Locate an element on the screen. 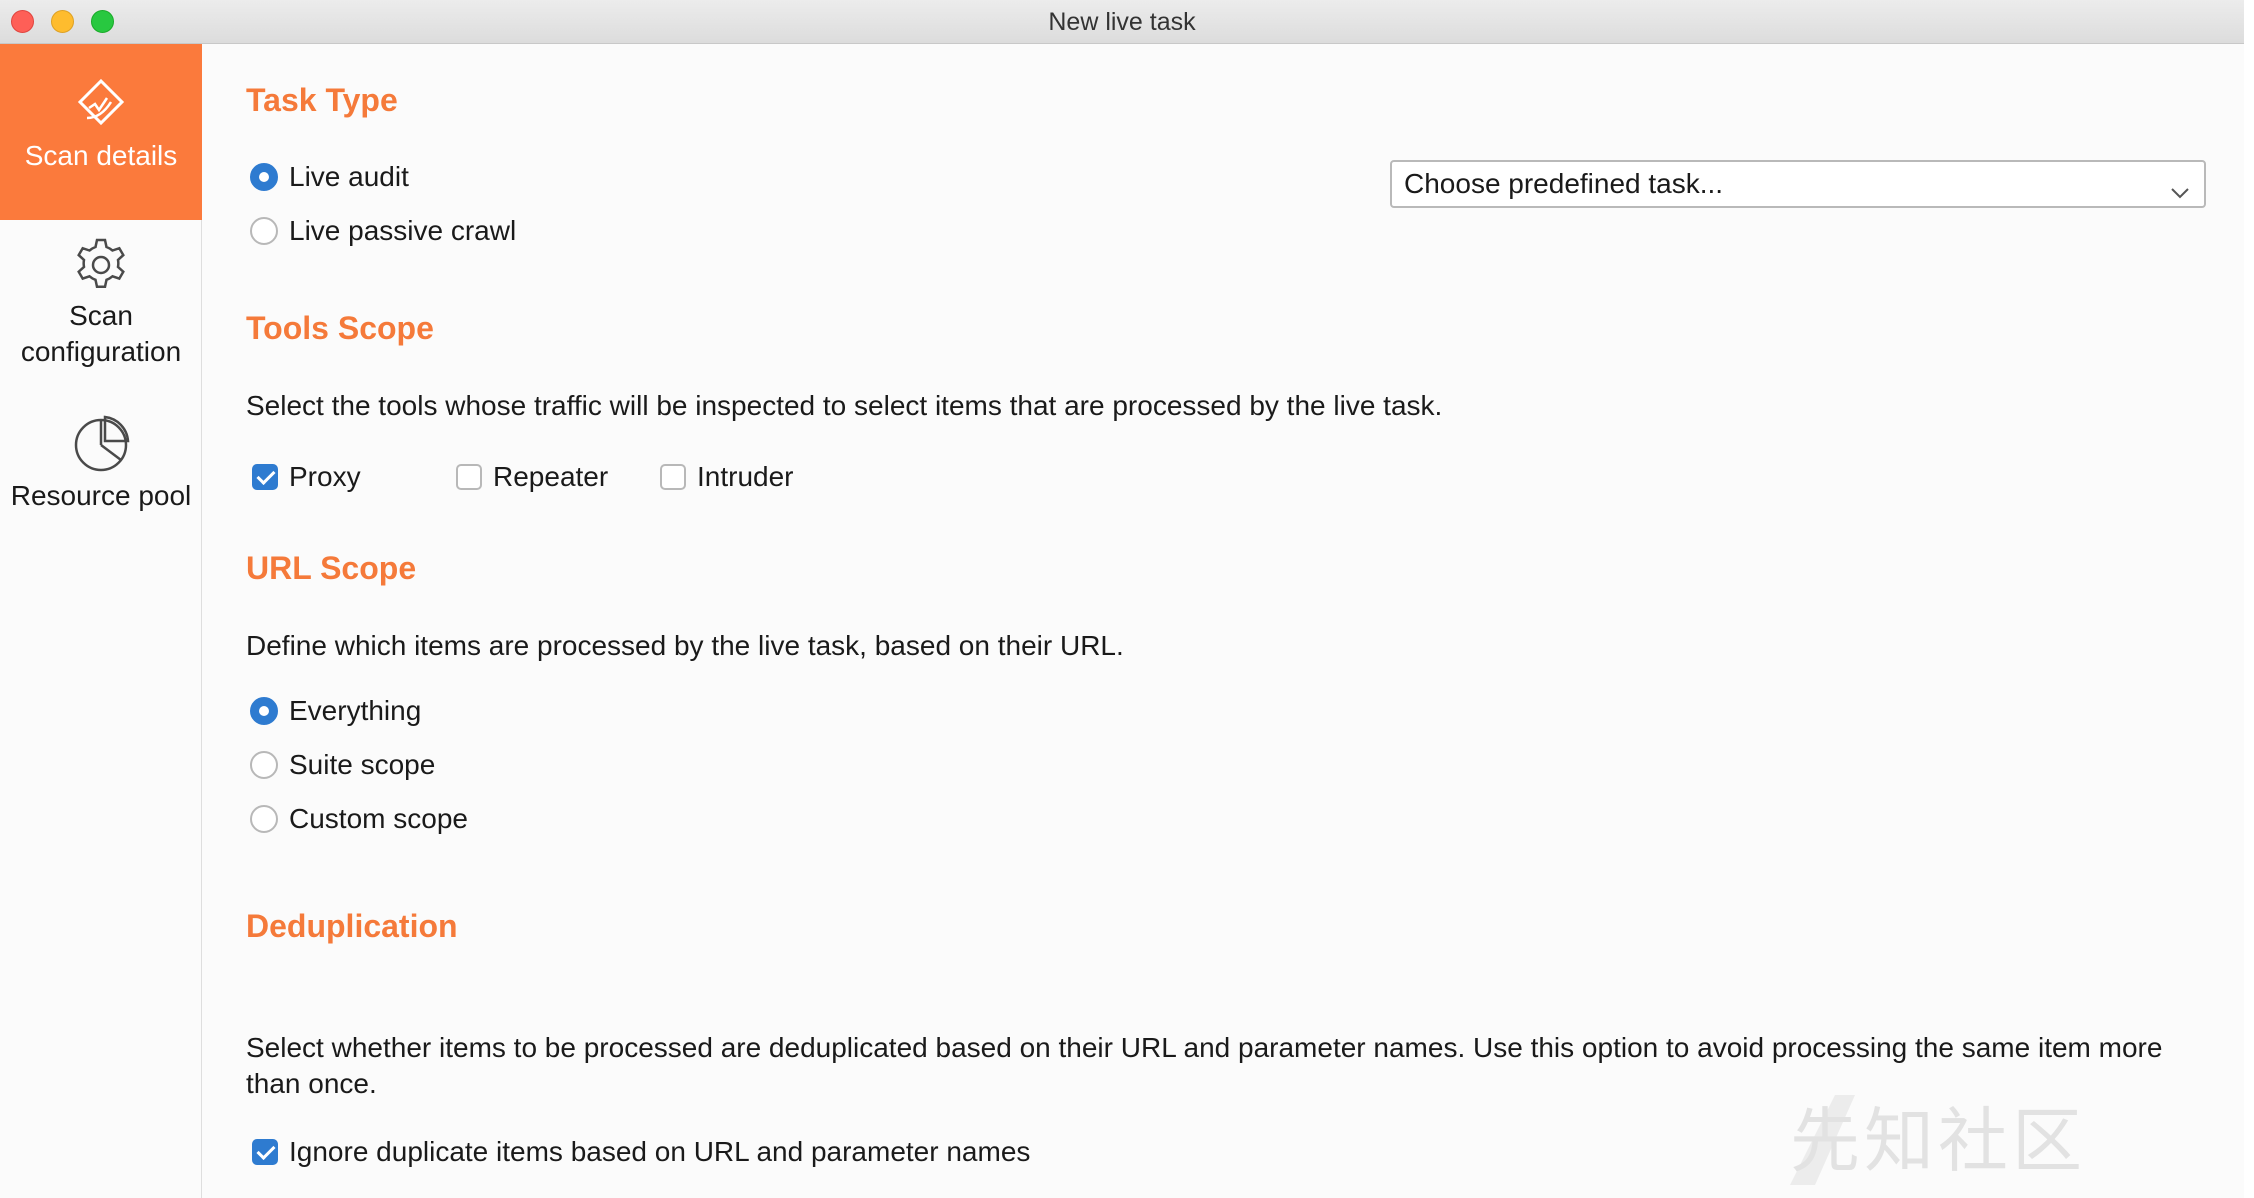  tools-scope-heading: Tools Scope is located at coordinates (340, 328).